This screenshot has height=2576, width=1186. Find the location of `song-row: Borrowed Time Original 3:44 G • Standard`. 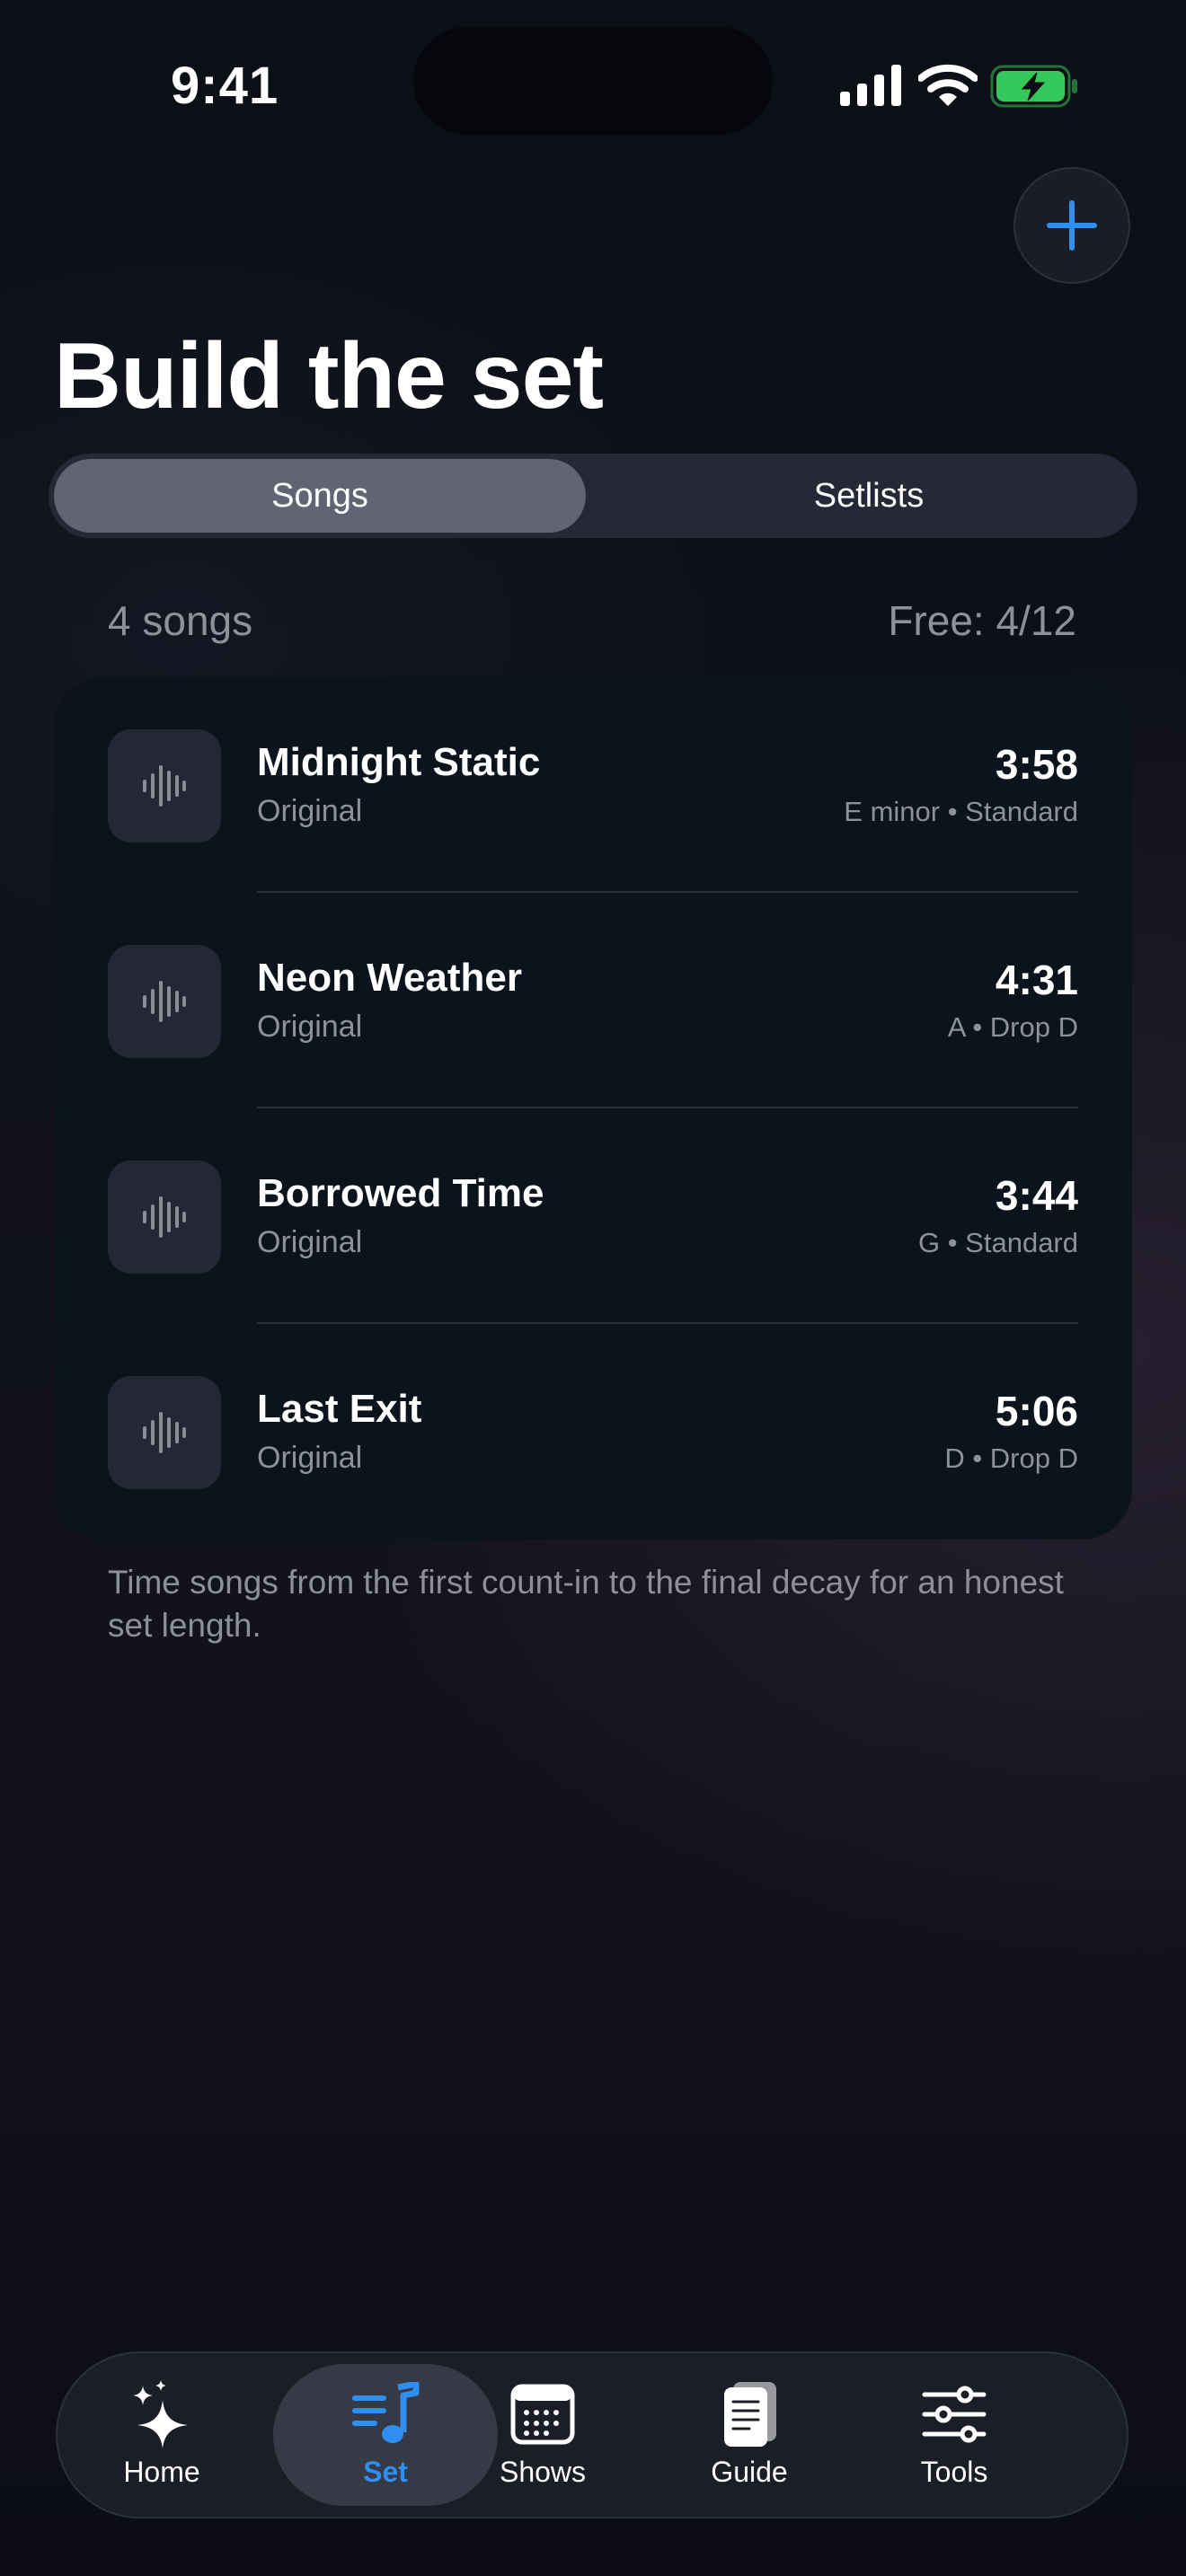

song-row: Borrowed Time Original 3:44 G • Standard is located at coordinates (593, 1216).